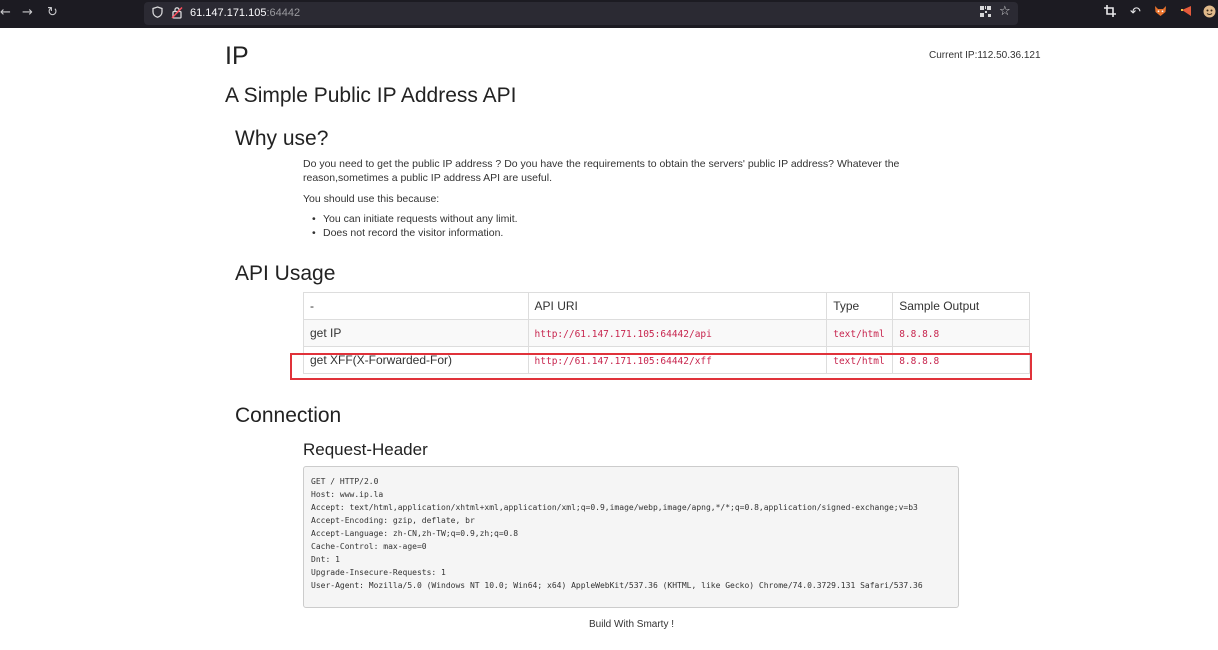 The height and width of the screenshot is (650, 1218). What do you see at coordinates (860, 306) in the screenshot?
I see `column-header: Type` at bounding box center [860, 306].